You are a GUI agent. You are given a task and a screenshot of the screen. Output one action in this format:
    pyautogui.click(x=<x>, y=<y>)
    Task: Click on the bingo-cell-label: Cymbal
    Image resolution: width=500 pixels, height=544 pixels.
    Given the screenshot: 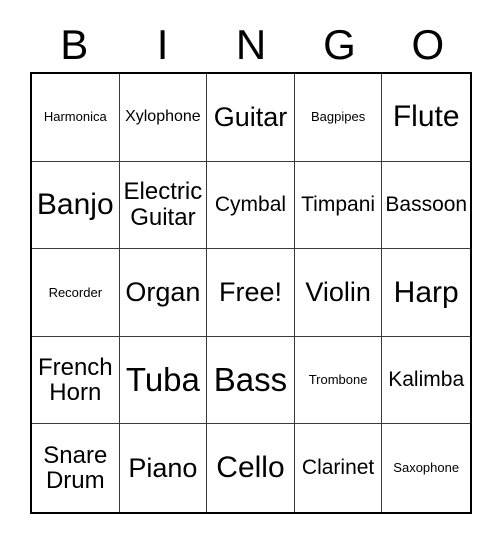 What is the action you would take?
    pyautogui.click(x=250, y=204)
    